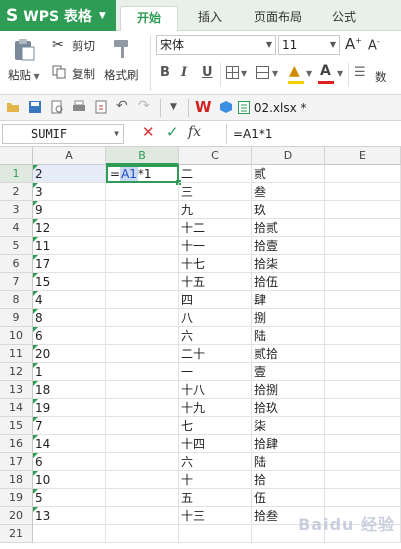 This screenshot has width=401, height=549. What do you see at coordinates (142, 210) in the screenshot?
I see `cell-b3` at bounding box center [142, 210].